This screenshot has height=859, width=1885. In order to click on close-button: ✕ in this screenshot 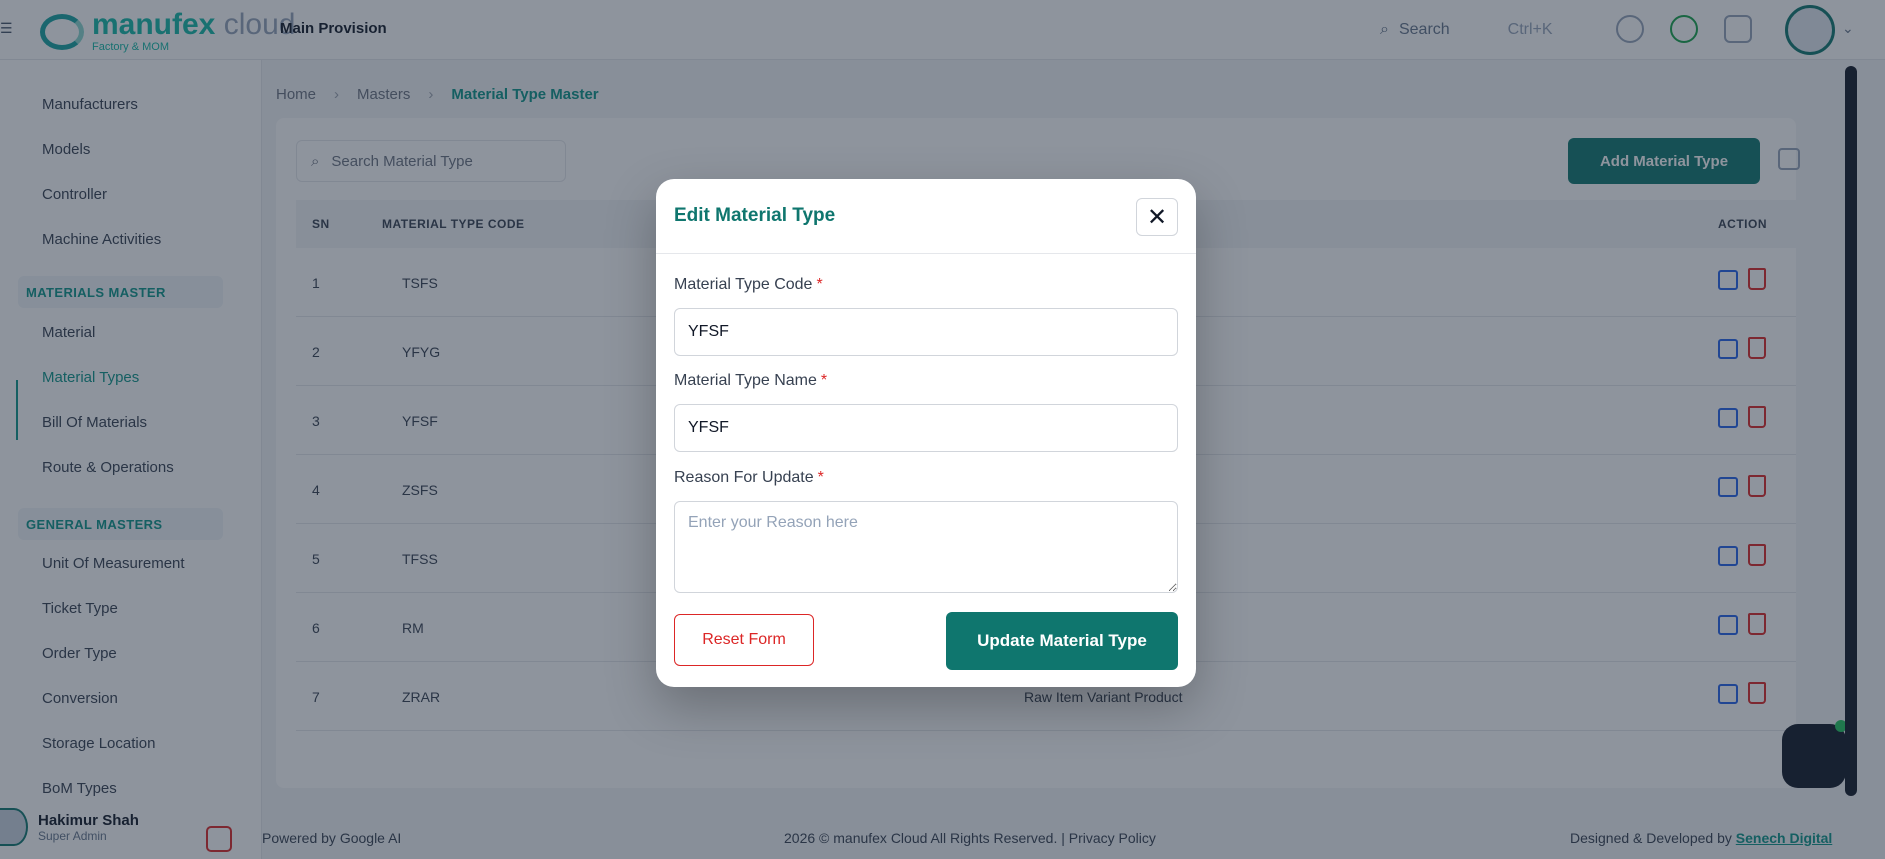, I will do `click(1157, 217)`.